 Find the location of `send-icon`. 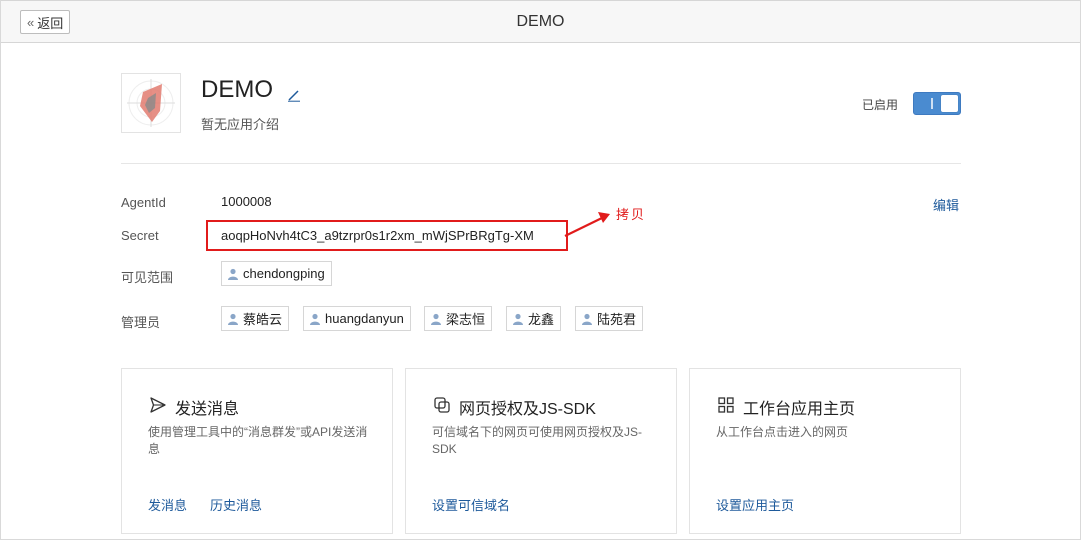

send-icon is located at coordinates (158, 405).